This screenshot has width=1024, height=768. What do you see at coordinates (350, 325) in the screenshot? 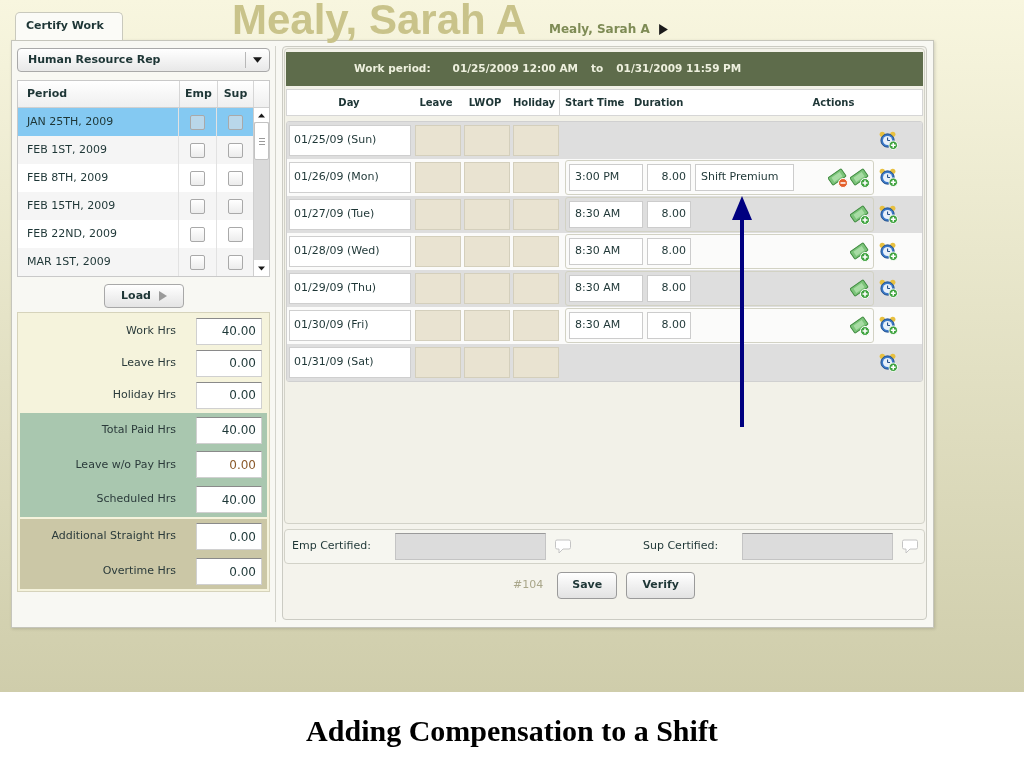
I see `day-field: 01/30/09 (Fri)` at bounding box center [350, 325].